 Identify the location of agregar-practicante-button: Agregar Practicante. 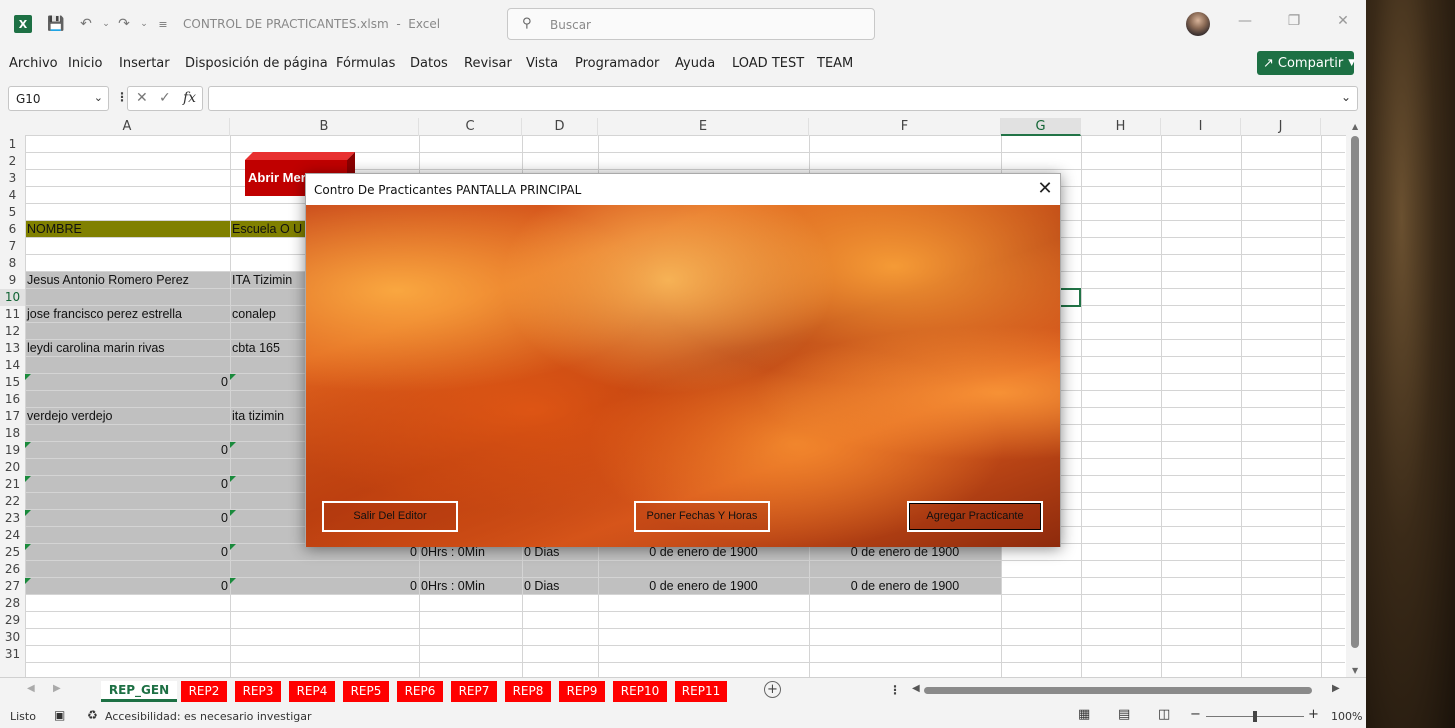
(975, 516).